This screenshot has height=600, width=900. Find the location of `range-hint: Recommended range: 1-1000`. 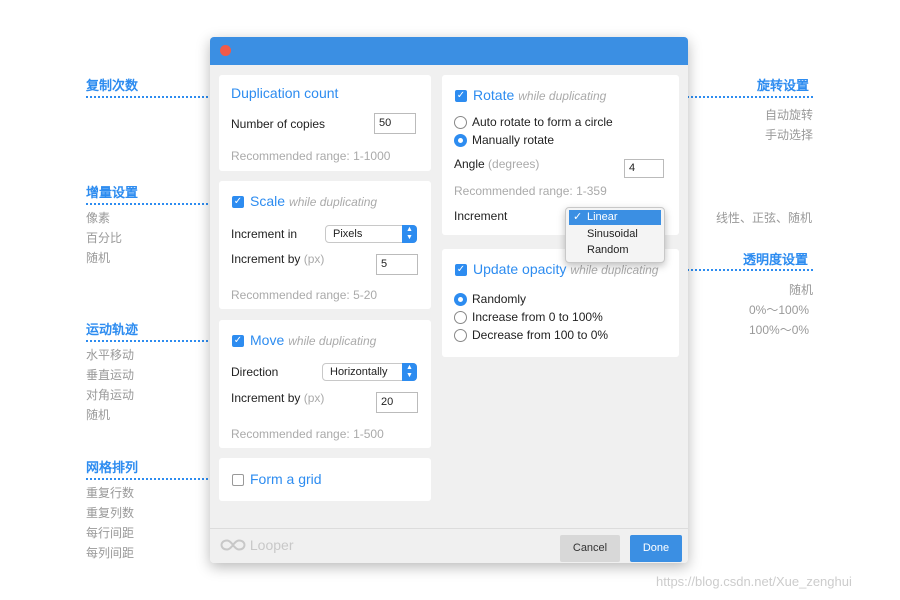

range-hint: Recommended range: 1-1000 is located at coordinates (311, 156).